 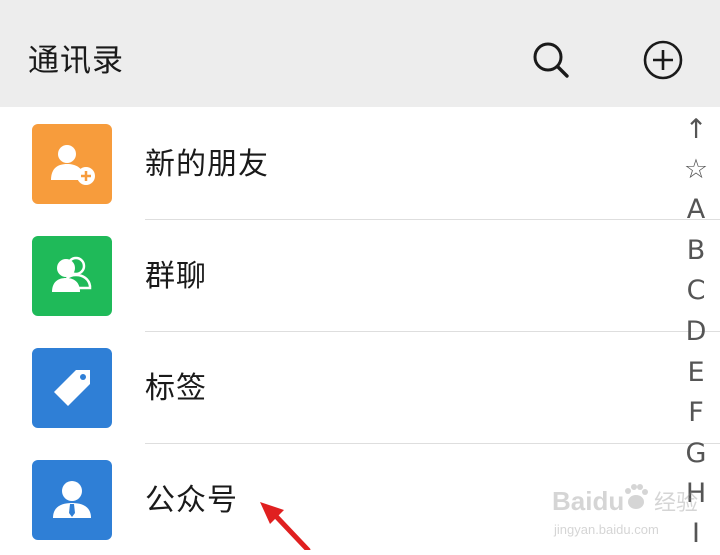 I want to click on red-arrow-icon, so click(x=285, y=526).